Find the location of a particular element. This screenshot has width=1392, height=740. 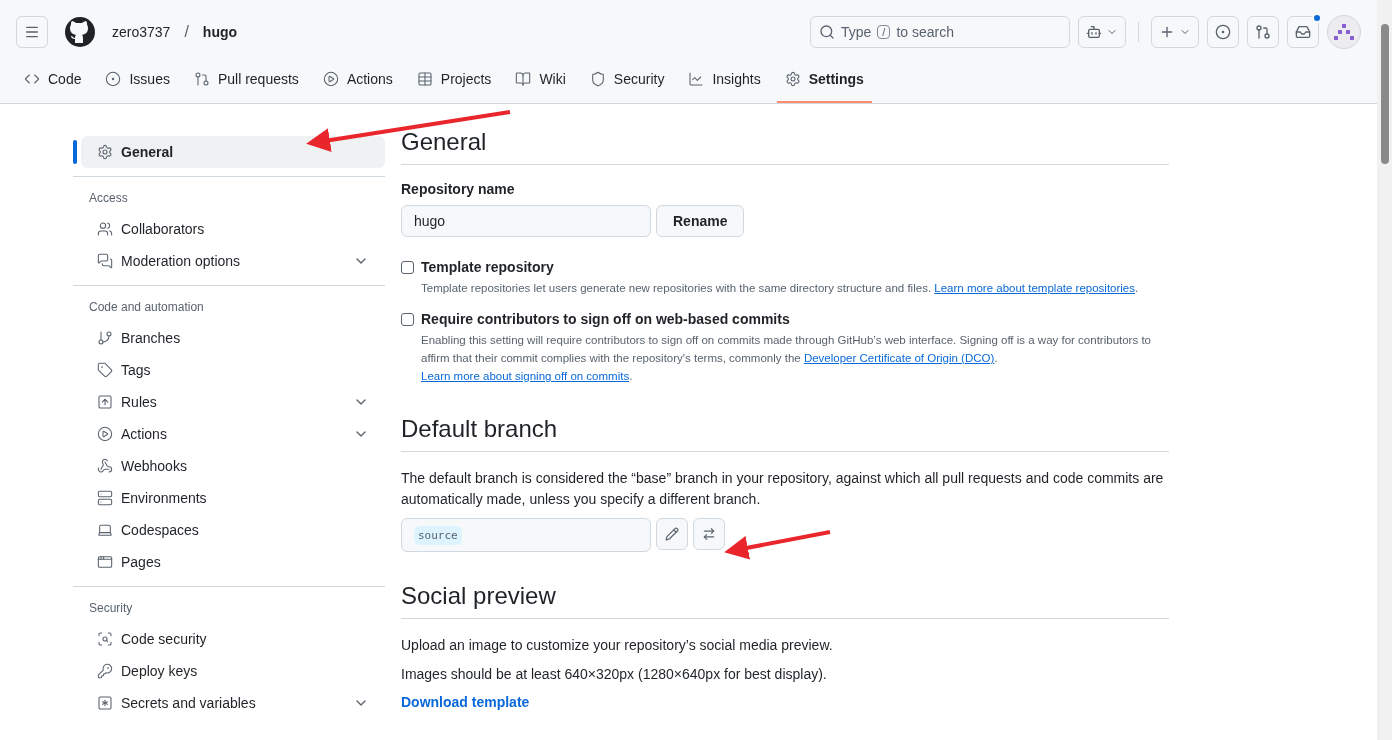

sidebar-item: Branches is located at coordinates (233, 338).